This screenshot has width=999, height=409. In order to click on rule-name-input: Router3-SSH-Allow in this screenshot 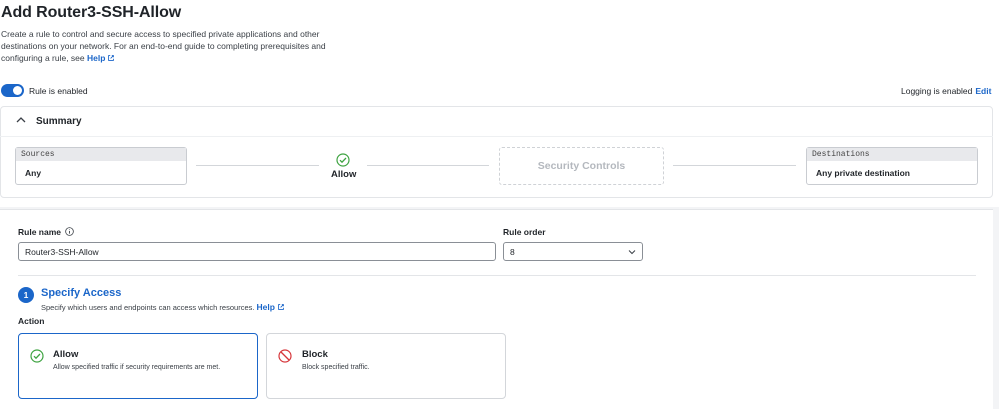, I will do `click(257, 251)`.